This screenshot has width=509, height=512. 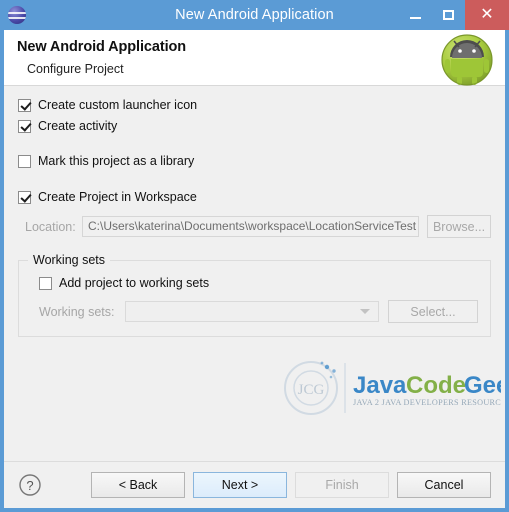 I want to click on wizard-title: New Android Application, so click(x=102, y=47).